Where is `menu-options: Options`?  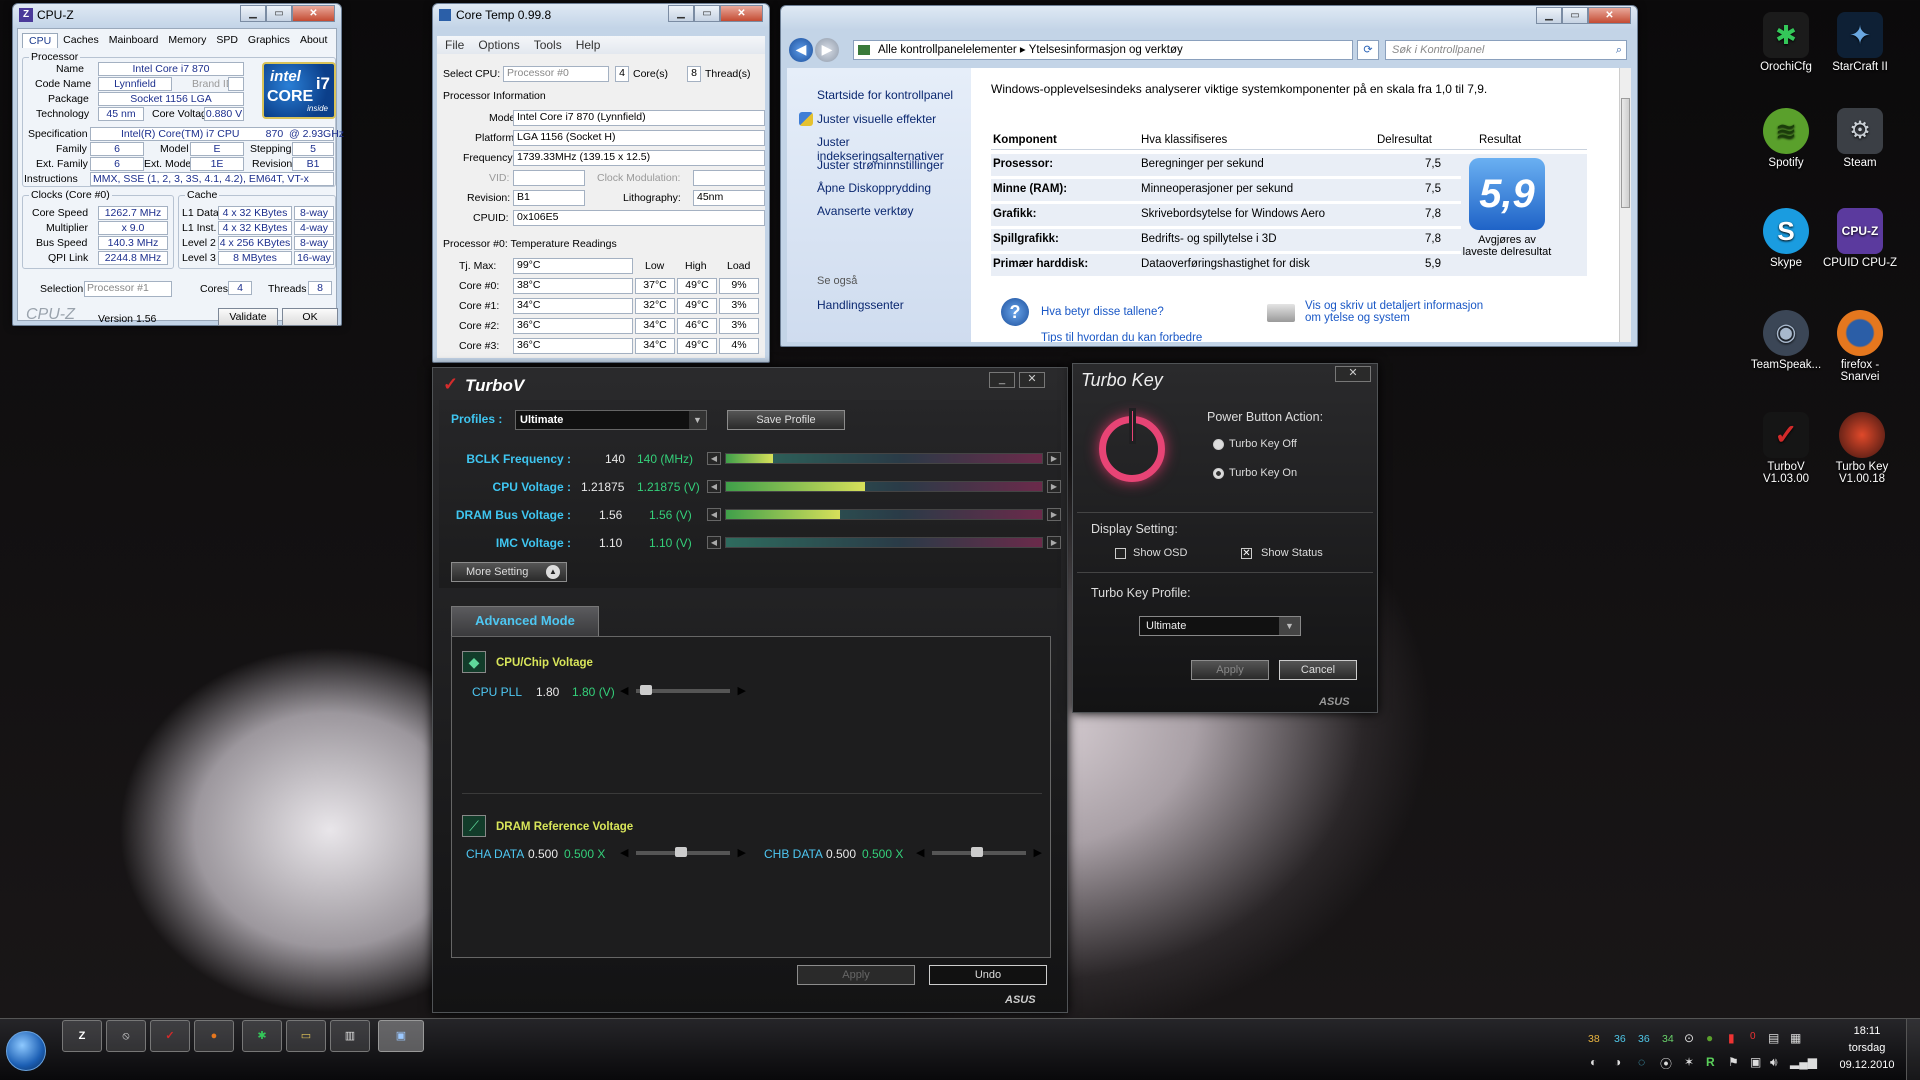 menu-options: Options is located at coordinates (498, 45).